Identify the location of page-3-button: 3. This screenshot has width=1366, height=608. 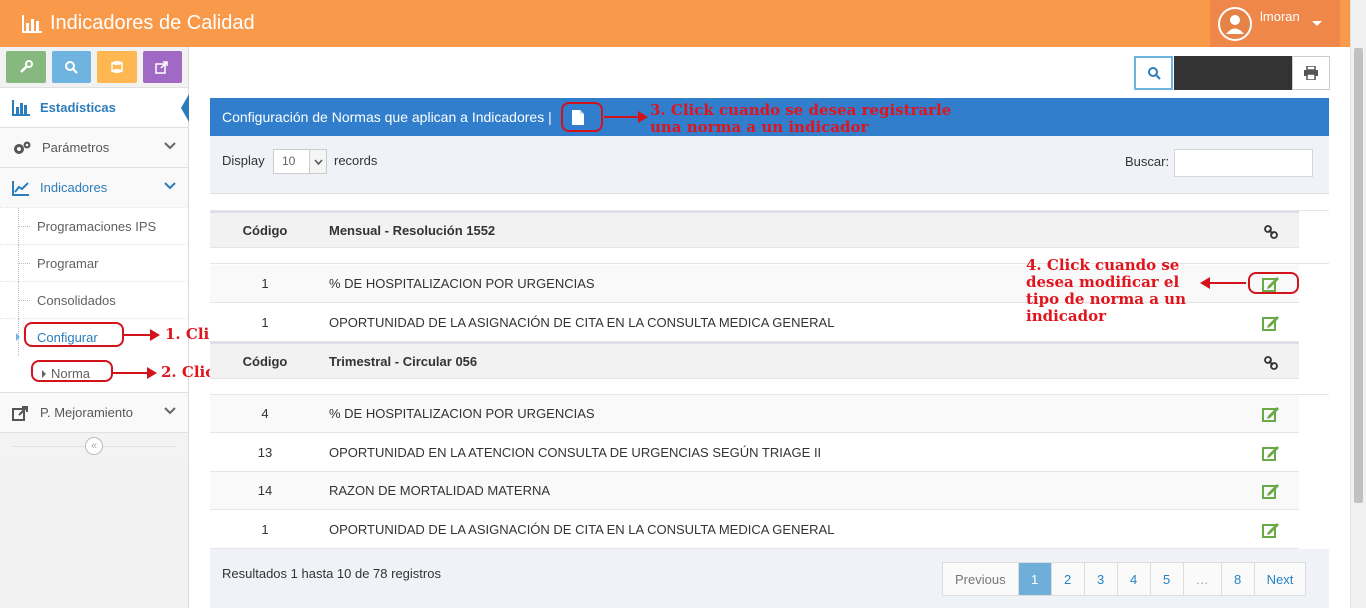
(1100, 579).